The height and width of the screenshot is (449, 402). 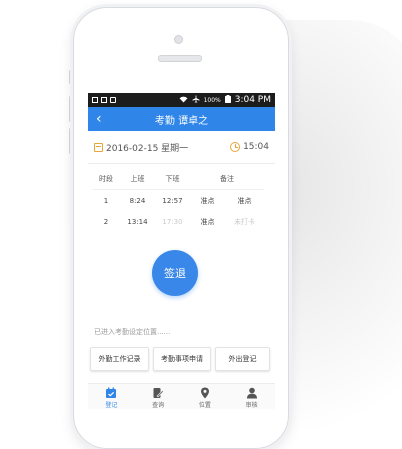 I want to click on field-work-record-button: 外勤工作记录, so click(x=119, y=359).